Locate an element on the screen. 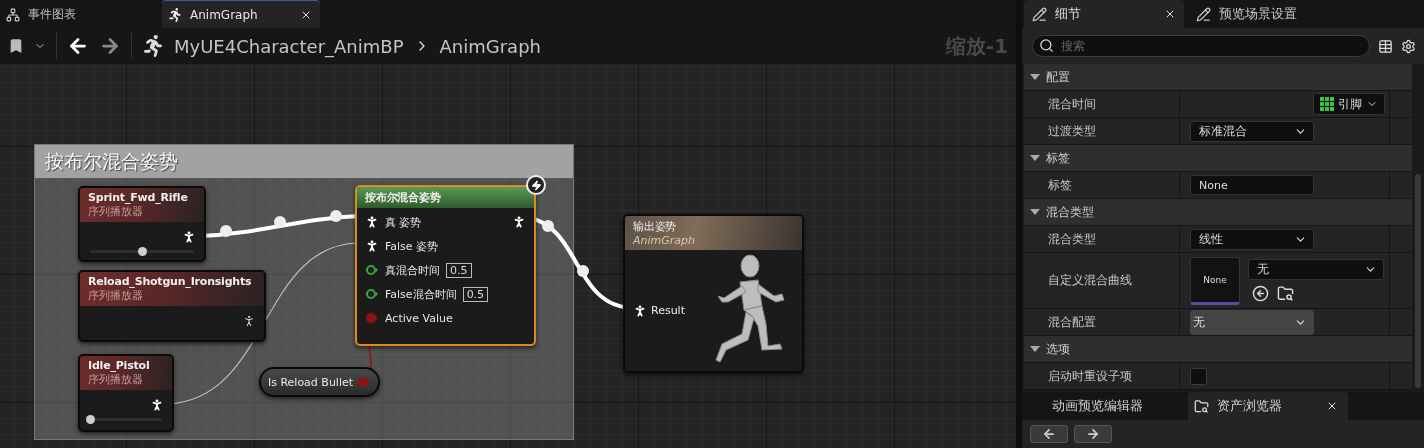  pin-label: 真 姿势 is located at coordinates (403, 222).